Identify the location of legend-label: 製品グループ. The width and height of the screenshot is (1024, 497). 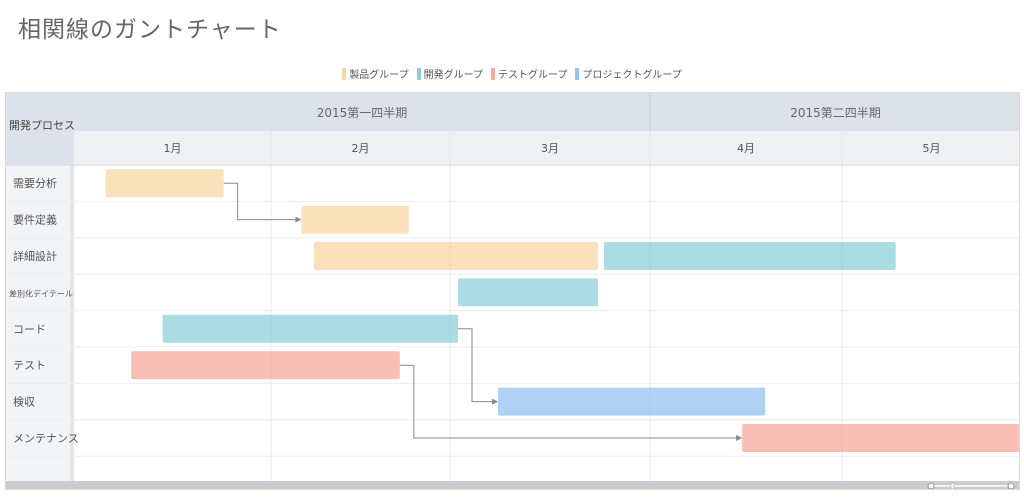
(379, 75).